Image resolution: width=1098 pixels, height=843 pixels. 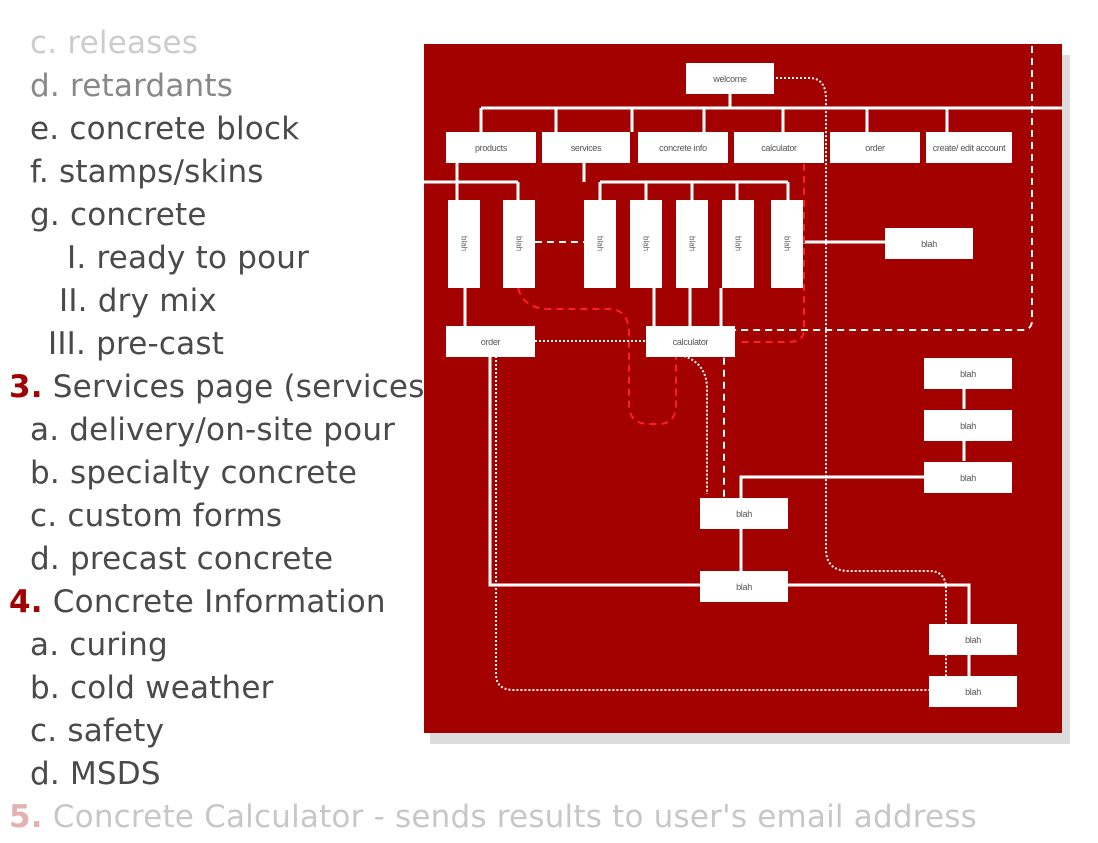 What do you see at coordinates (26, 387) in the screenshot?
I see `outline-number: 3.` at bounding box center [26, 387].